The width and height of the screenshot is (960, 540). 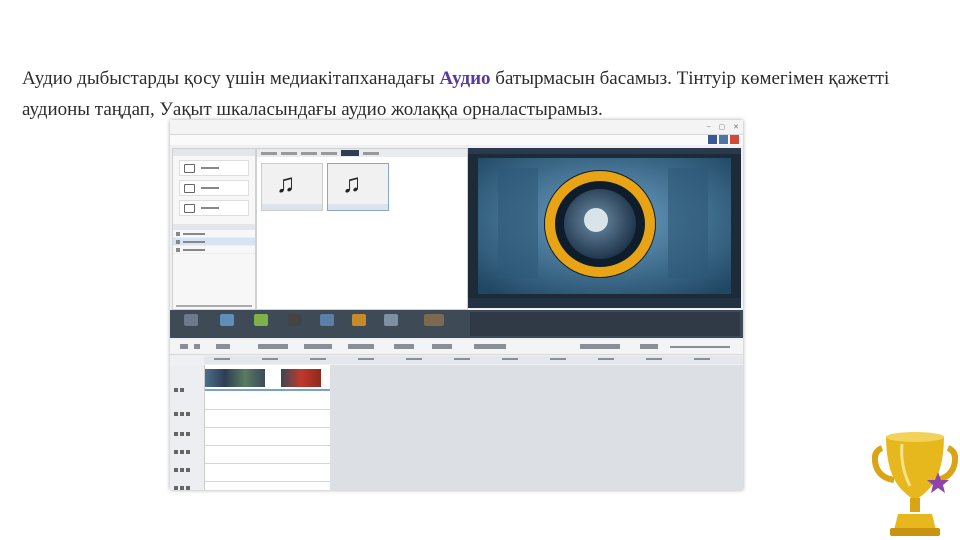 What do you see at coordinates (465, 78) in the screenshot?
I see `audio-button-name: Аудио` at bounding box center [465, 78].